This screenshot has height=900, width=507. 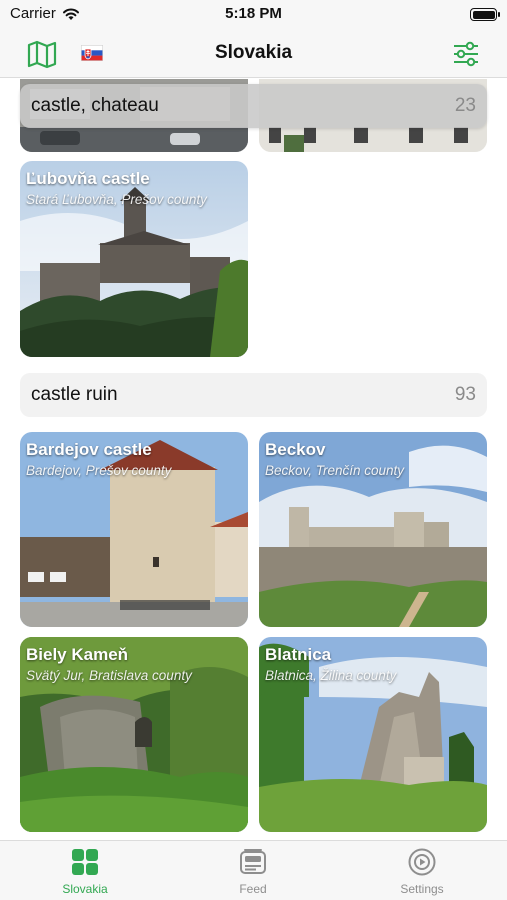 I want to click on tab-bar: Slovakia Feed Settings, so click(x=253, y=870).